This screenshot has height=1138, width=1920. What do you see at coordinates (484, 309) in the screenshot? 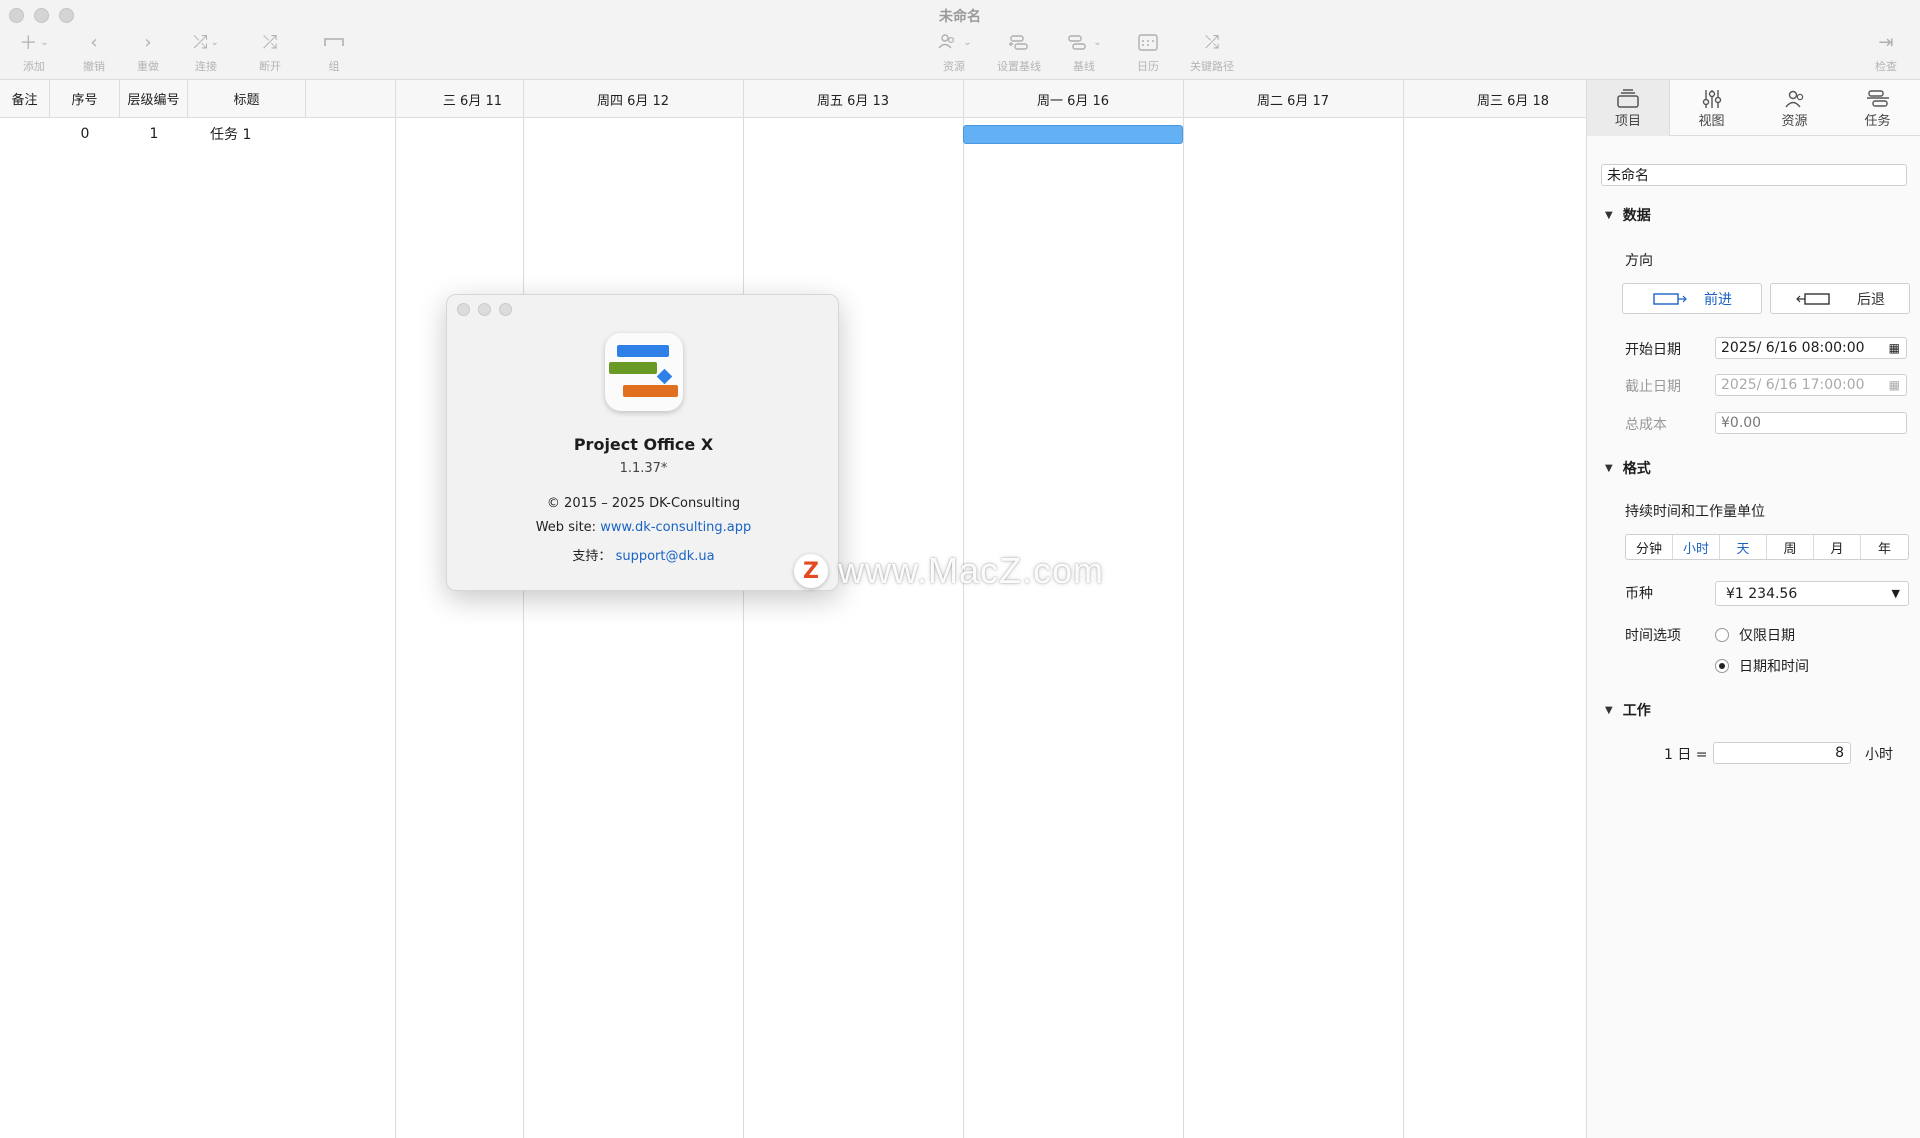
I see `minimize-dialog-button` at bounding box center [484, 309].